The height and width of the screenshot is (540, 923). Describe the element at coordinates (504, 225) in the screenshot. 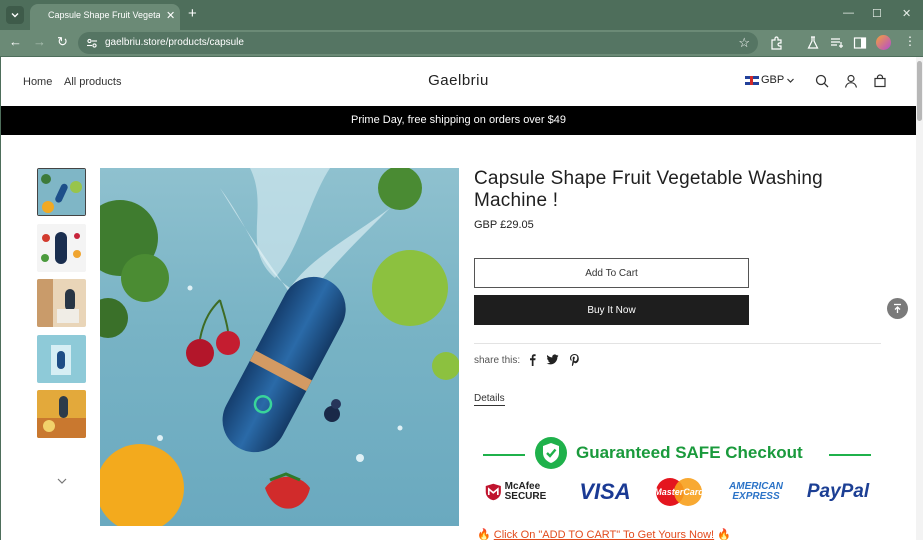

I see `product-price: GBP £29.05` at that location.